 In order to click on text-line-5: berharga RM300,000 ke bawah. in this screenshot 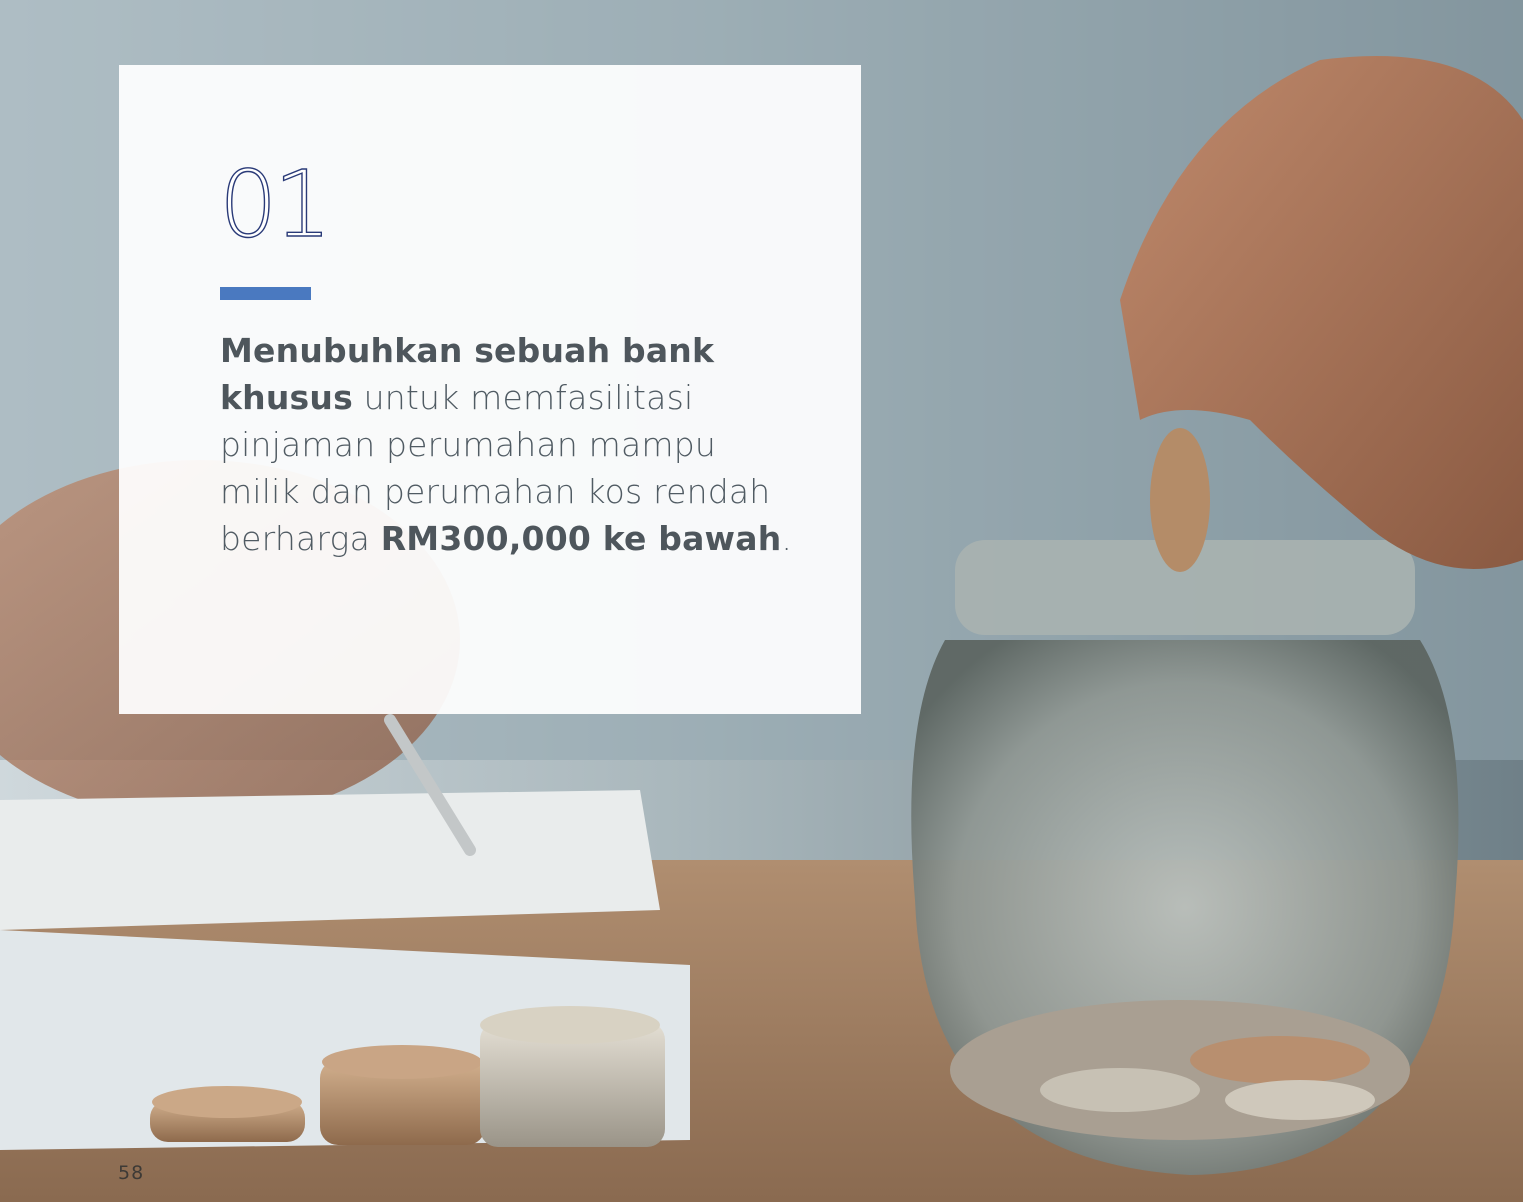, I will do `click(520, 538)`.